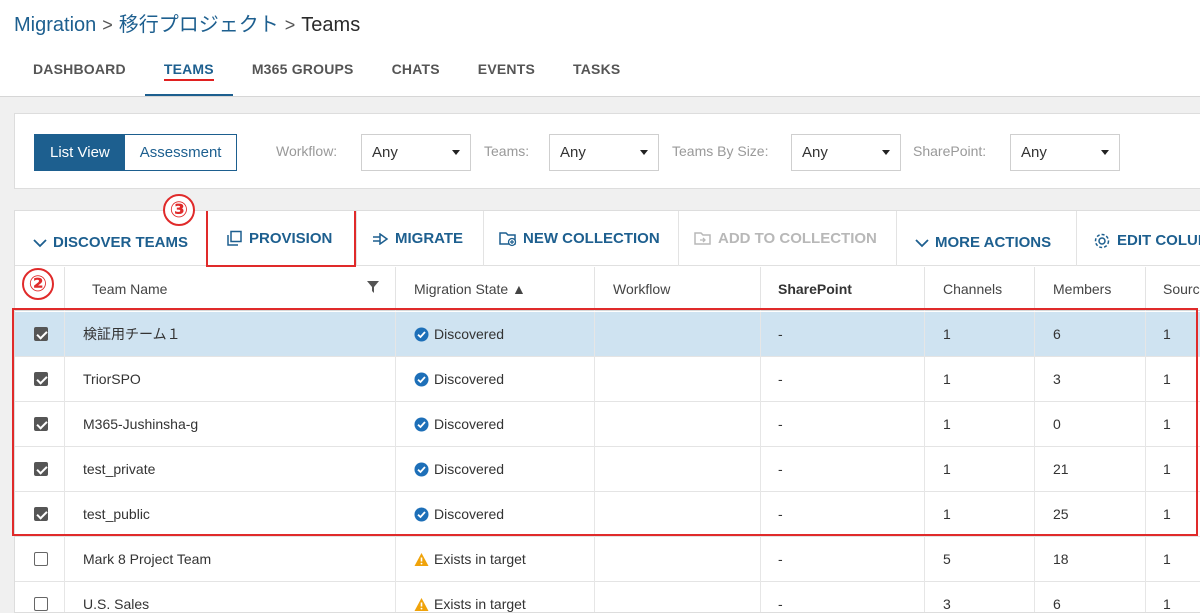 The height and width of the screenshot is (613, 1200). What do you see at coordinates (641, 289) in the screenshot?
I see `column-header-workflow: Workflow` at bounding box center [641, 289].